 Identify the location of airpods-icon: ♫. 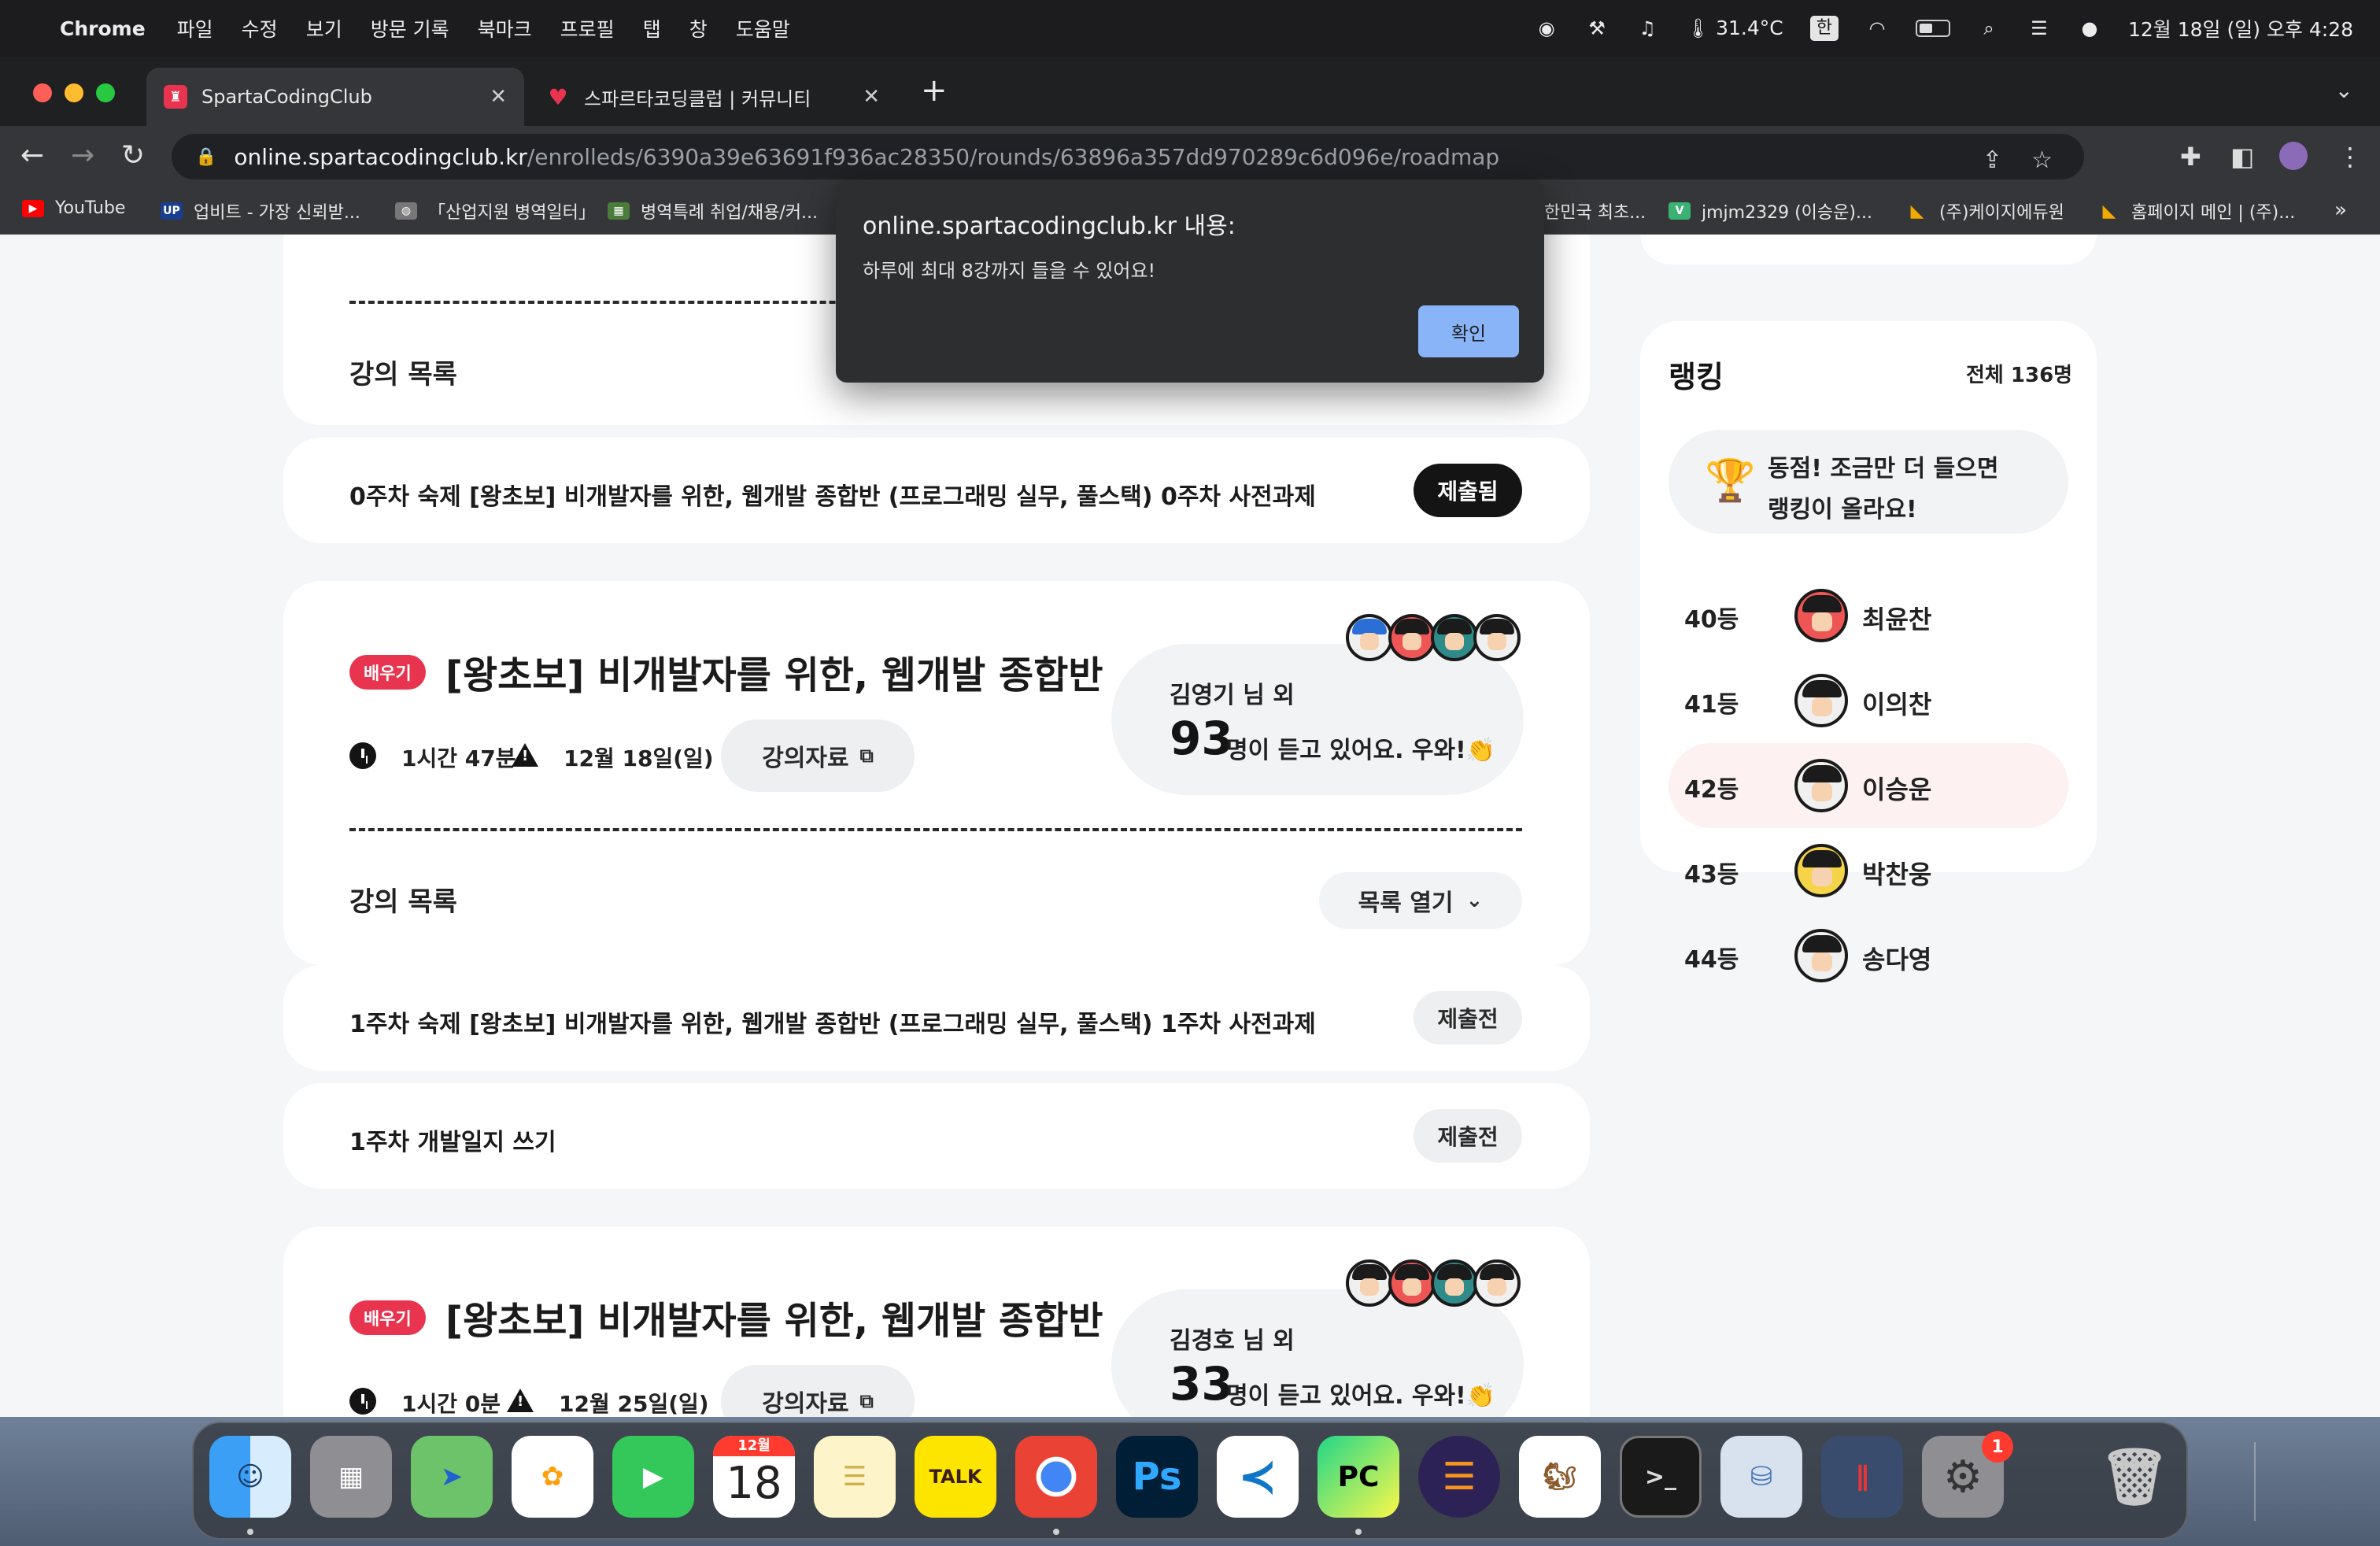
(1647, 28).